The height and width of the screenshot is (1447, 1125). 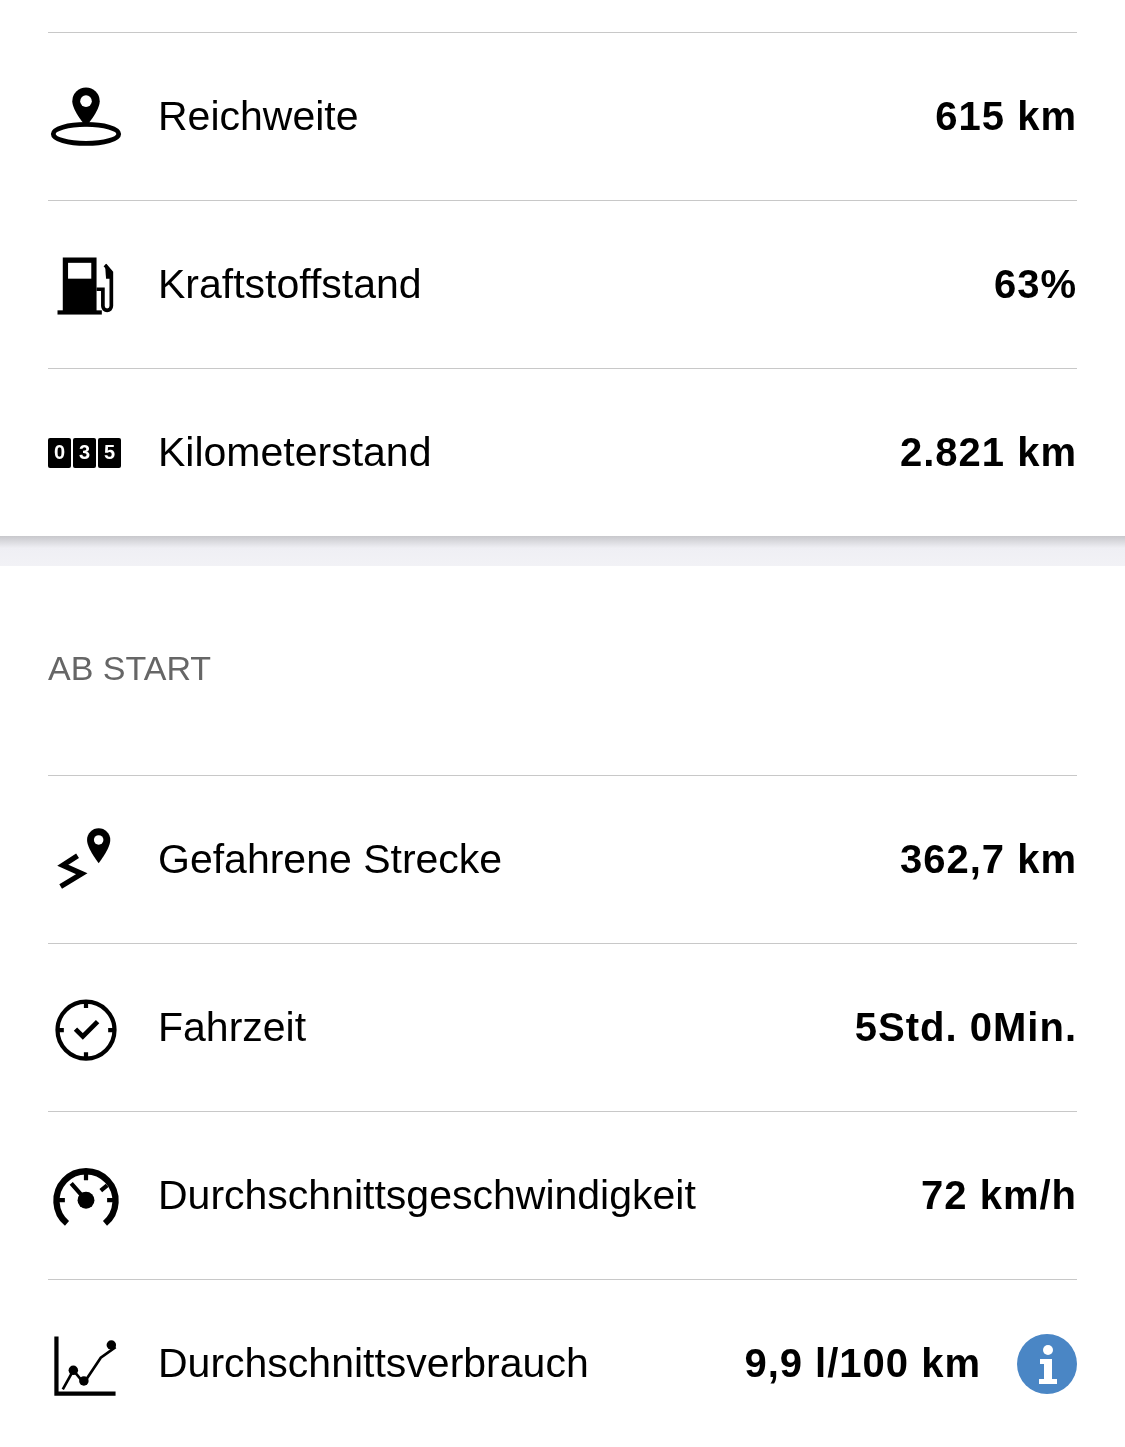 I want to click on row-label: Durchschnittsgeschwindigkeit, so click(x=427, y=1195).